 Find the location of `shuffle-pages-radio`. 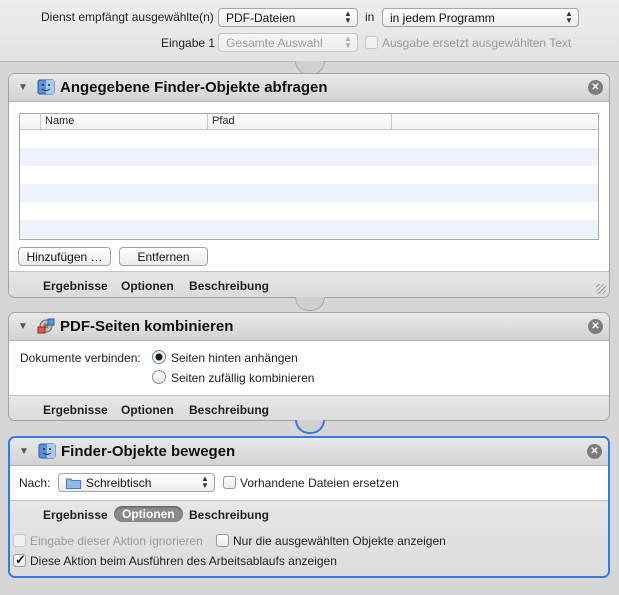

shuffle-pages-radio is located at coordinates (159, 377).